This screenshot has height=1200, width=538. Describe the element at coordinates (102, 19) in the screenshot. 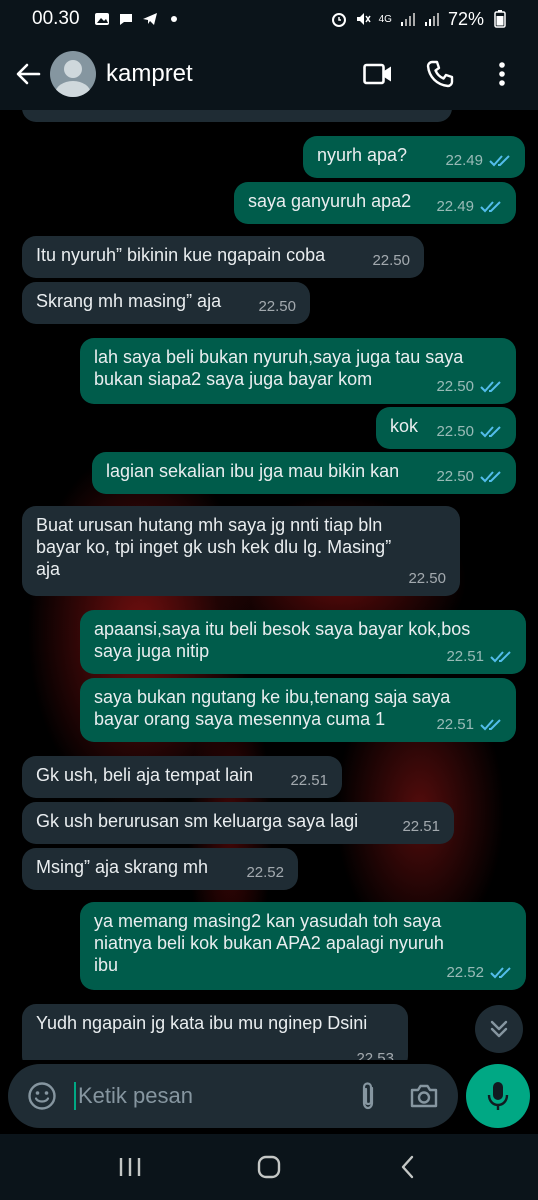

I see `gallery-icon` at that location.